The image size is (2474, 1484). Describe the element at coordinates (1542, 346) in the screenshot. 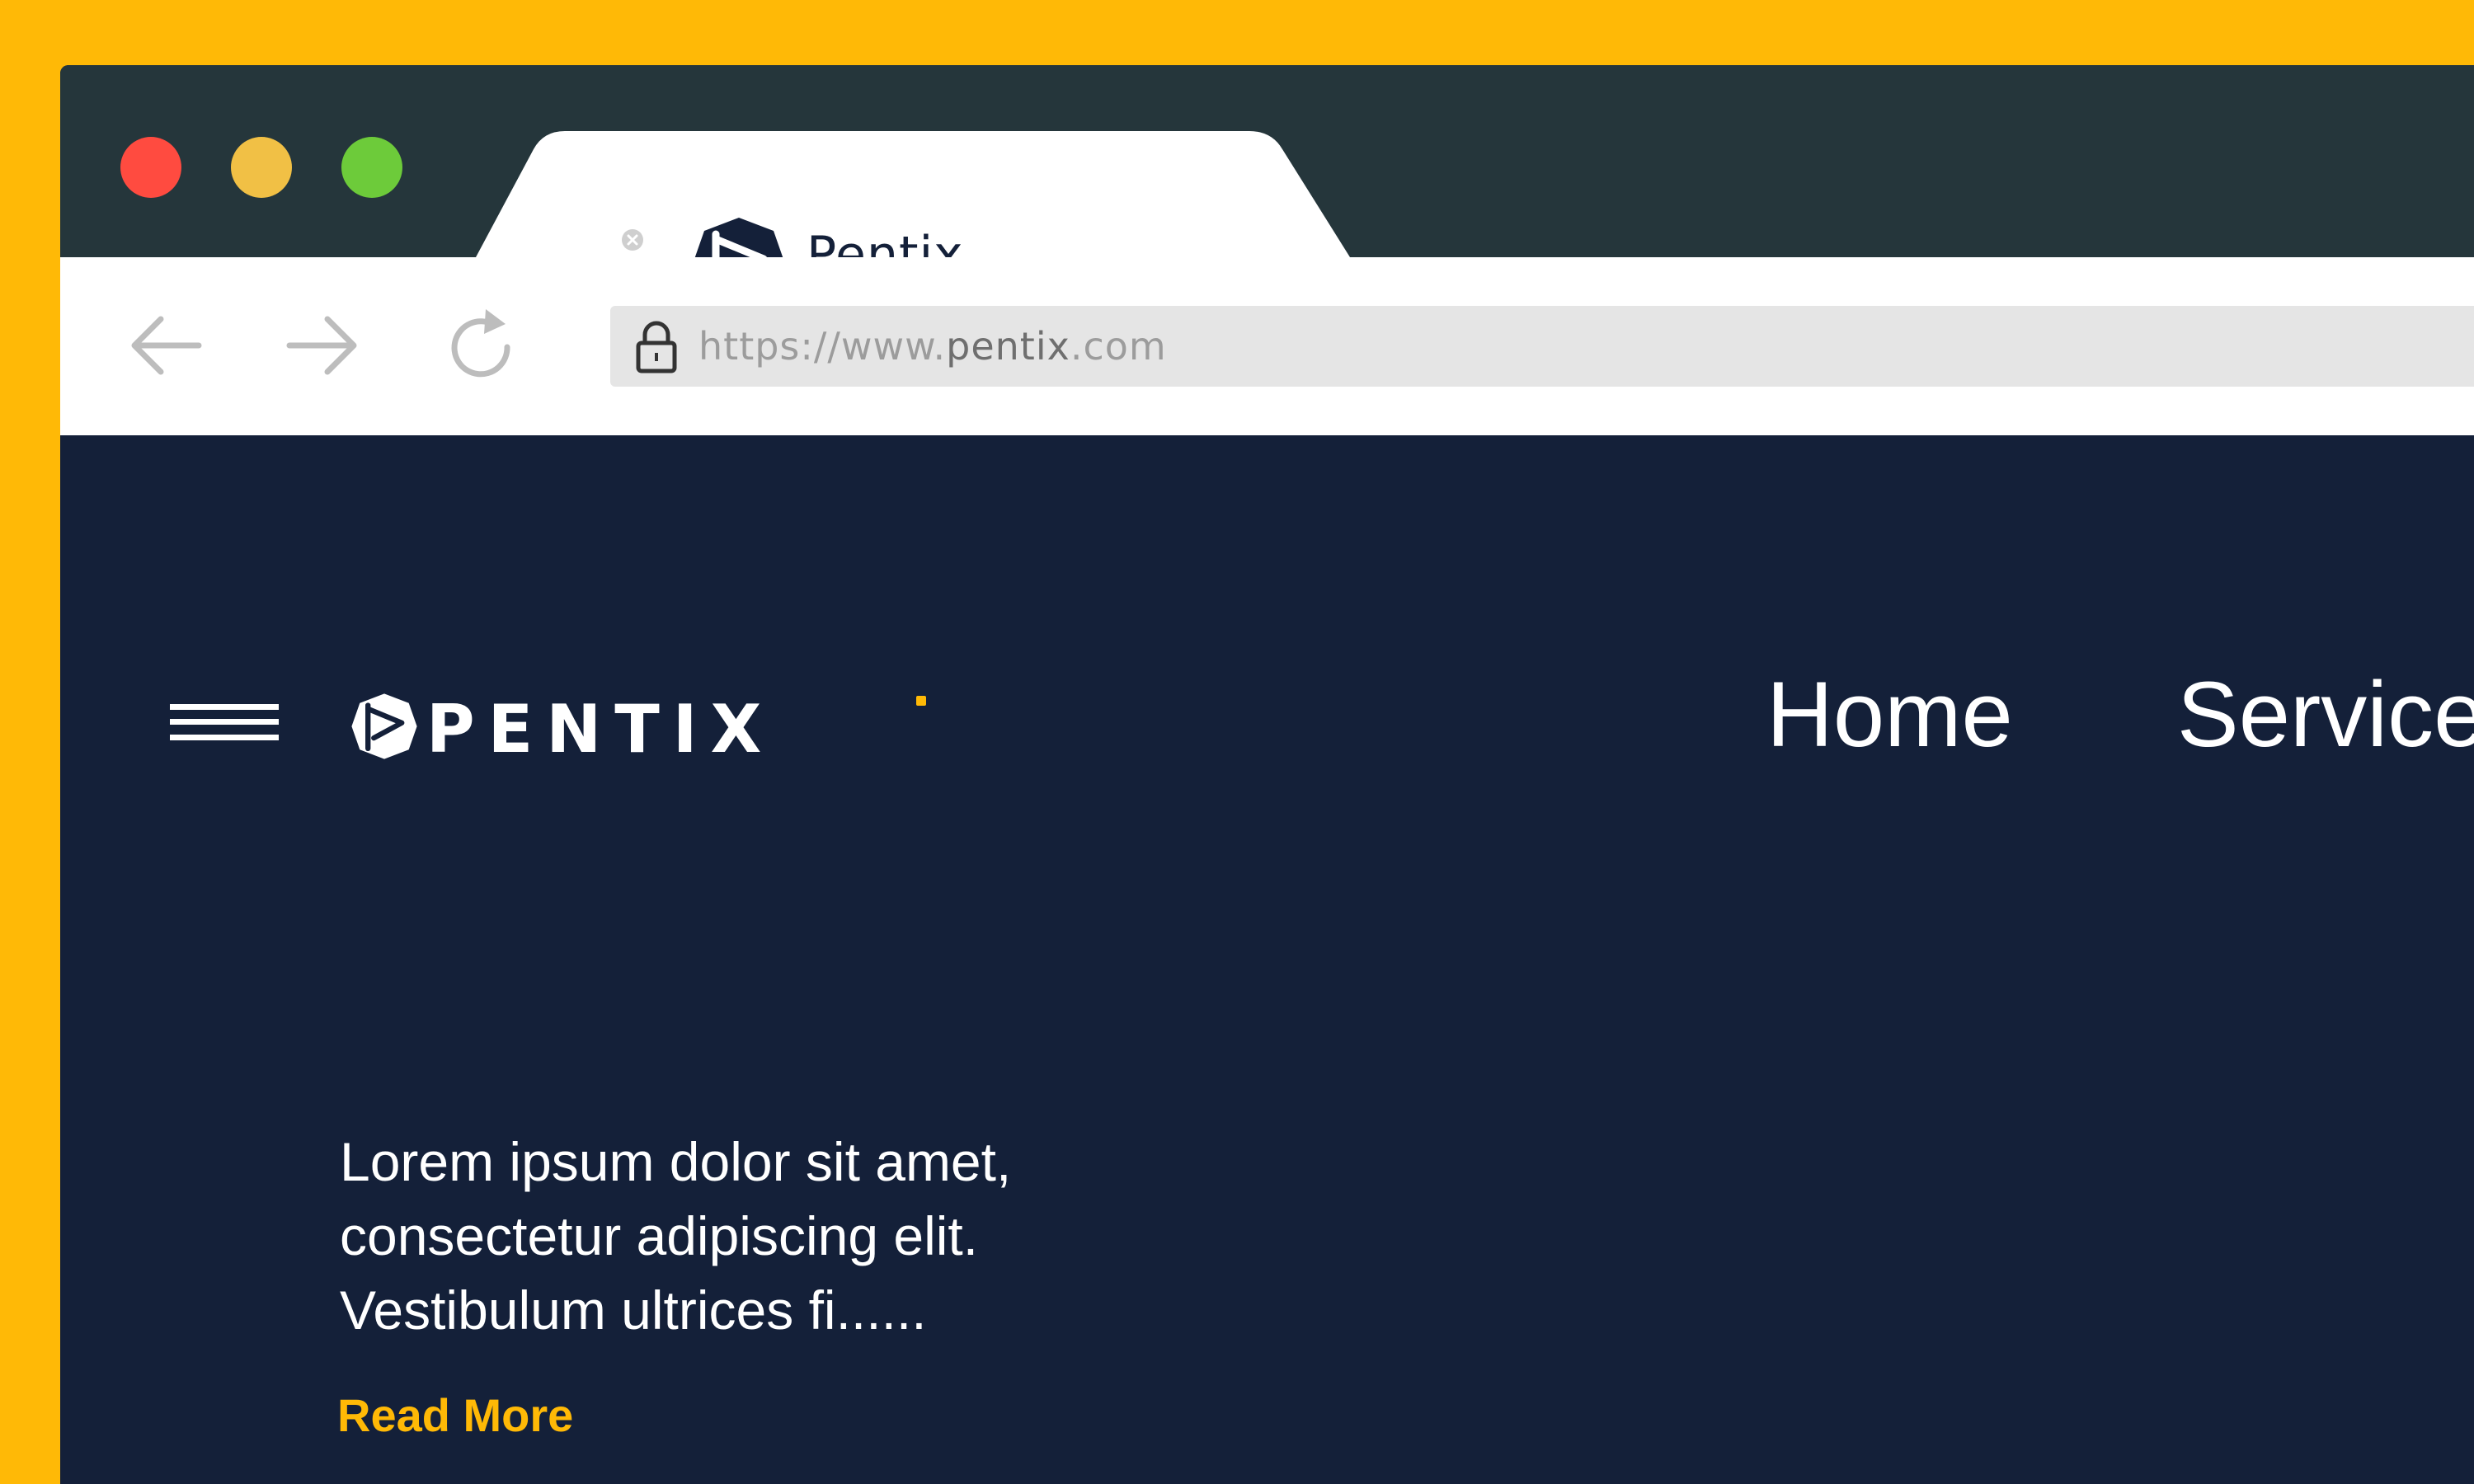

I see `address-bar: https://www.pentix.com` at that location.